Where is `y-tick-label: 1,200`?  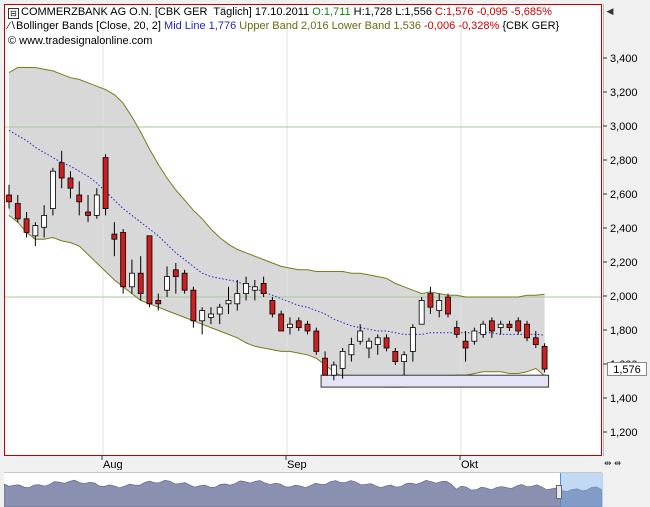
y-tick-label: 1,200 is located at coordinates (624, 433).